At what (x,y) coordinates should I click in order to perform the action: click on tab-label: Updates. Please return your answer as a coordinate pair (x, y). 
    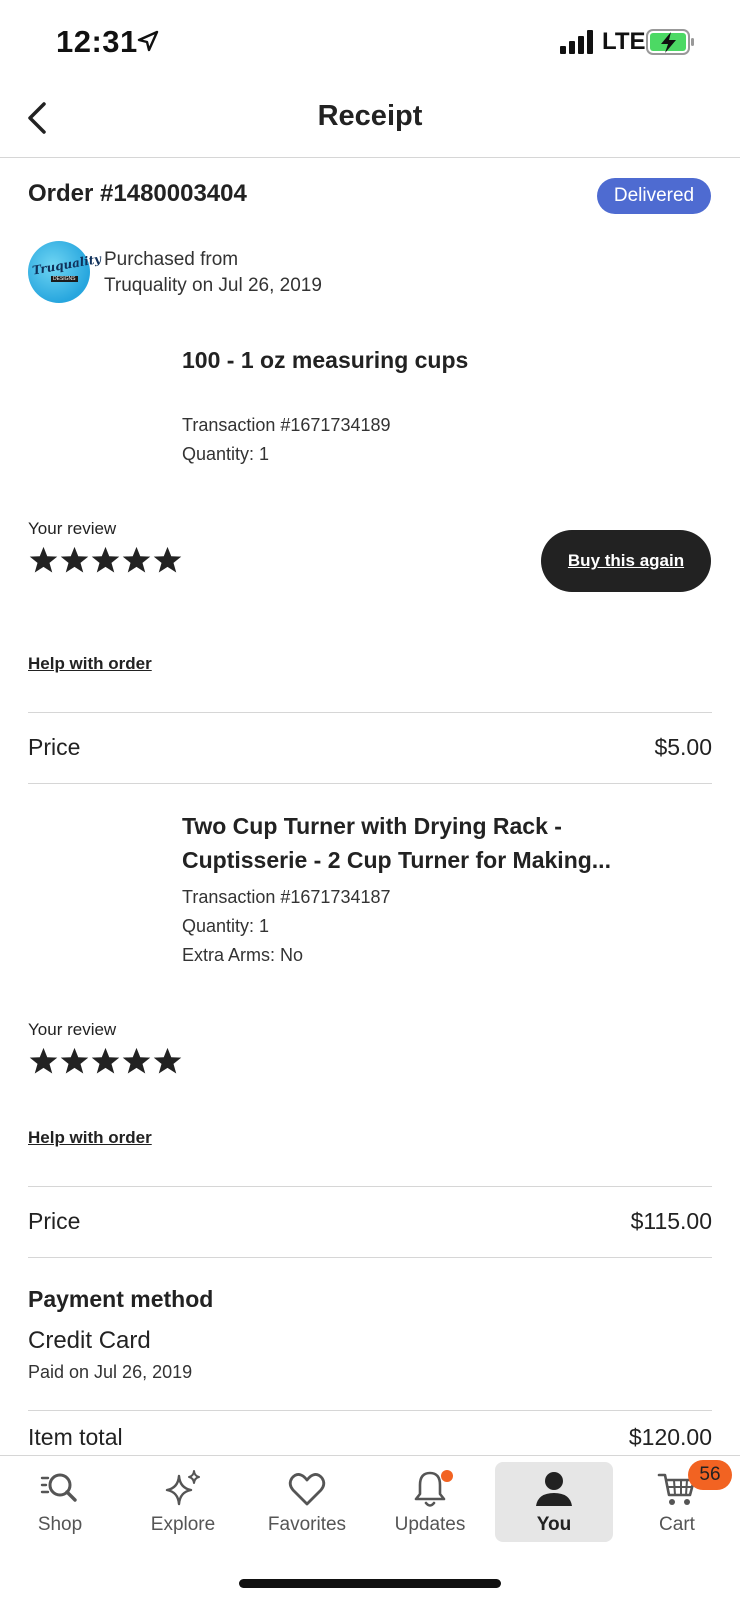
    Looking at the image, I should click on (430, 1524).